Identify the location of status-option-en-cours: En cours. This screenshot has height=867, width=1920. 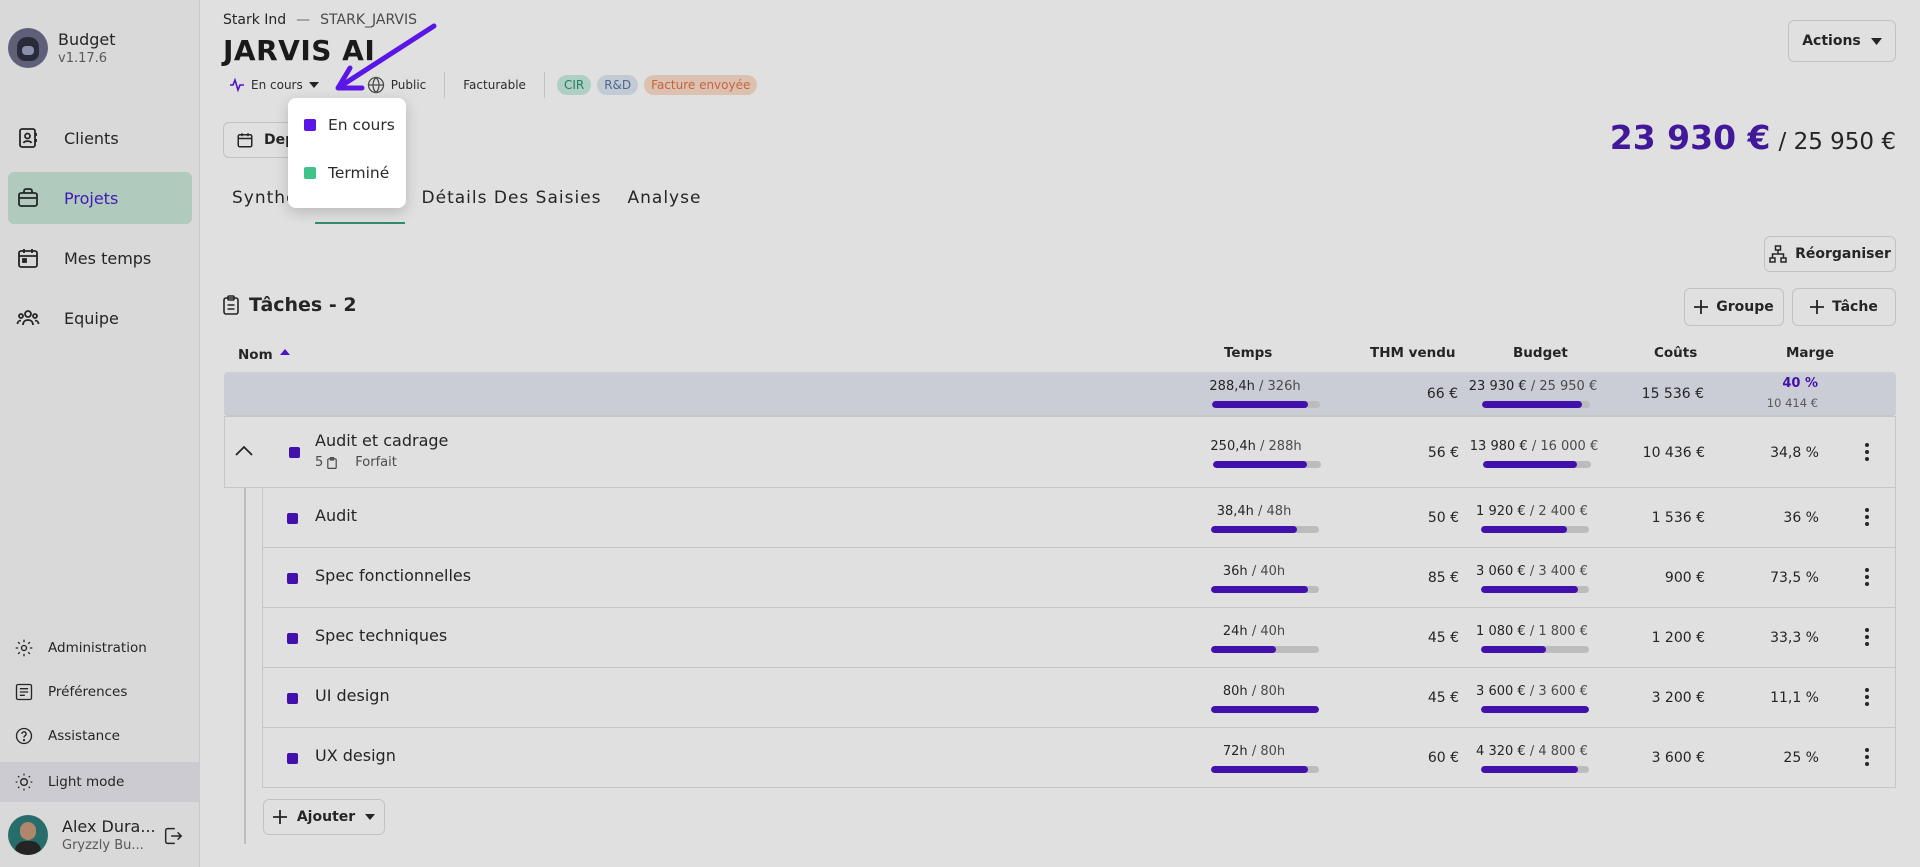
(349, 125).